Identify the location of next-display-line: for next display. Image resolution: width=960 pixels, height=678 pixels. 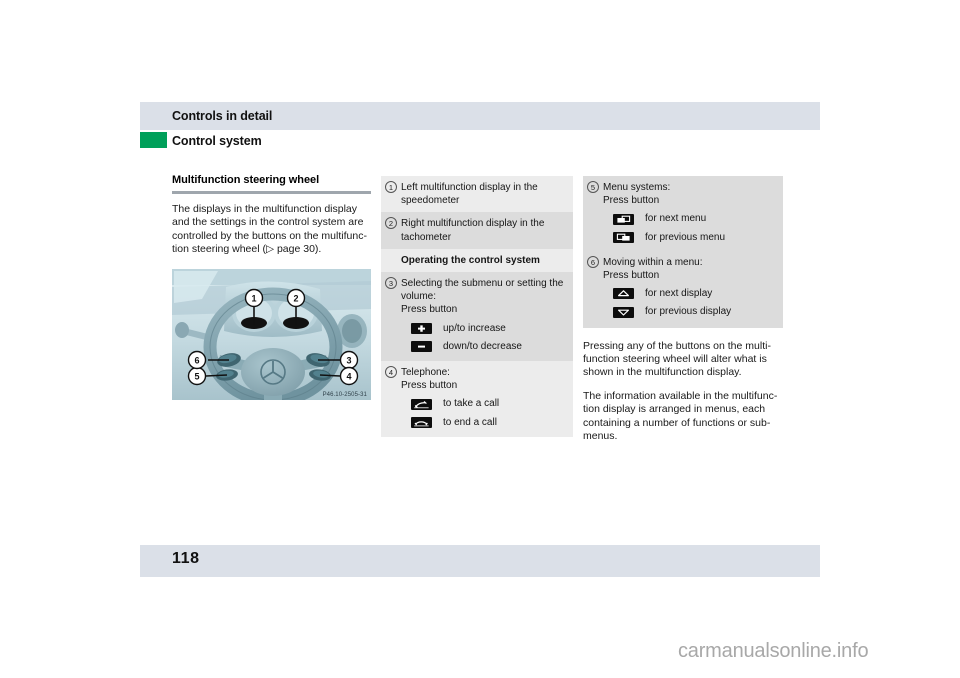
(695, 293).